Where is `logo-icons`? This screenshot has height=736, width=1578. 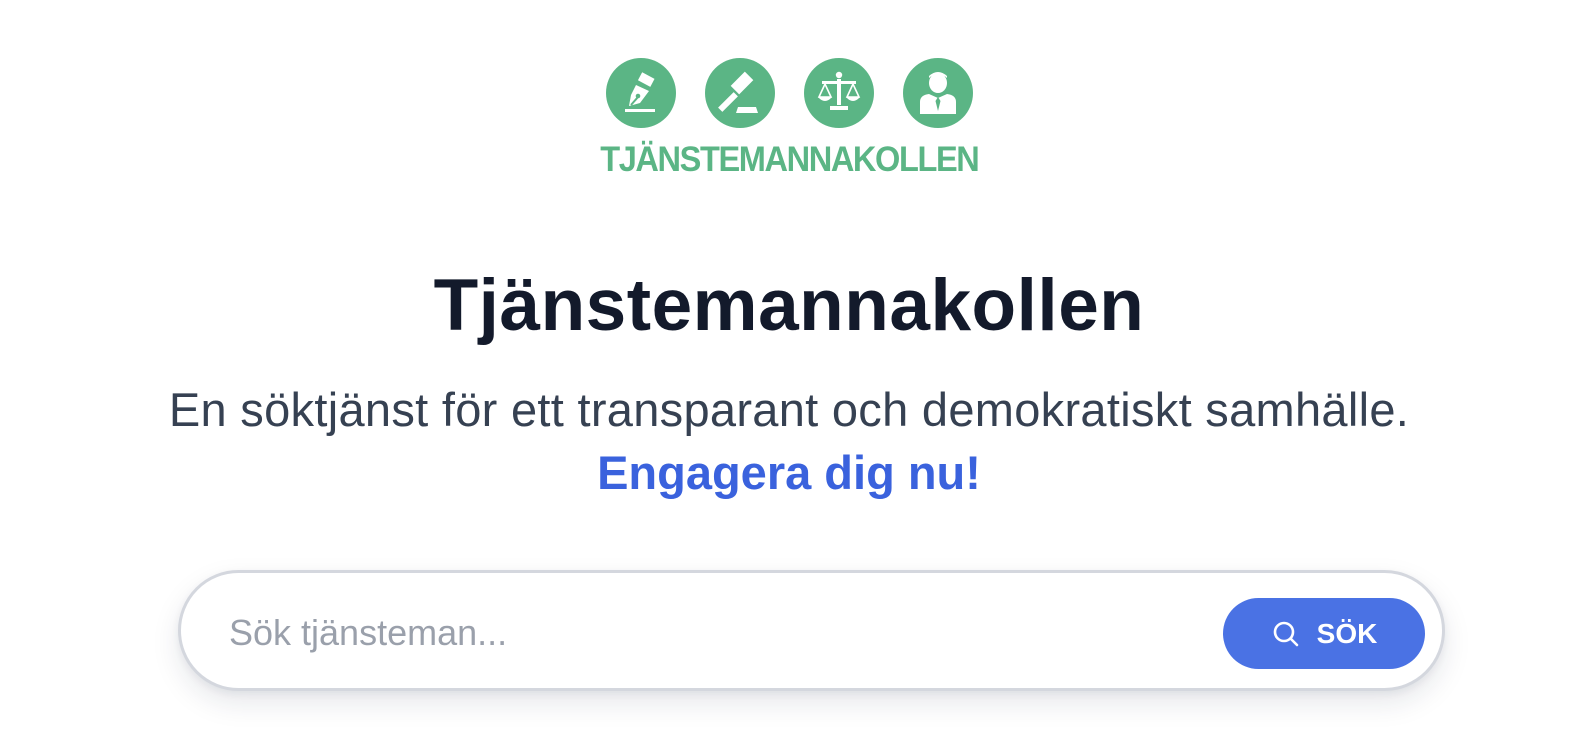
logo-icons is located at coordinates (789, 93).